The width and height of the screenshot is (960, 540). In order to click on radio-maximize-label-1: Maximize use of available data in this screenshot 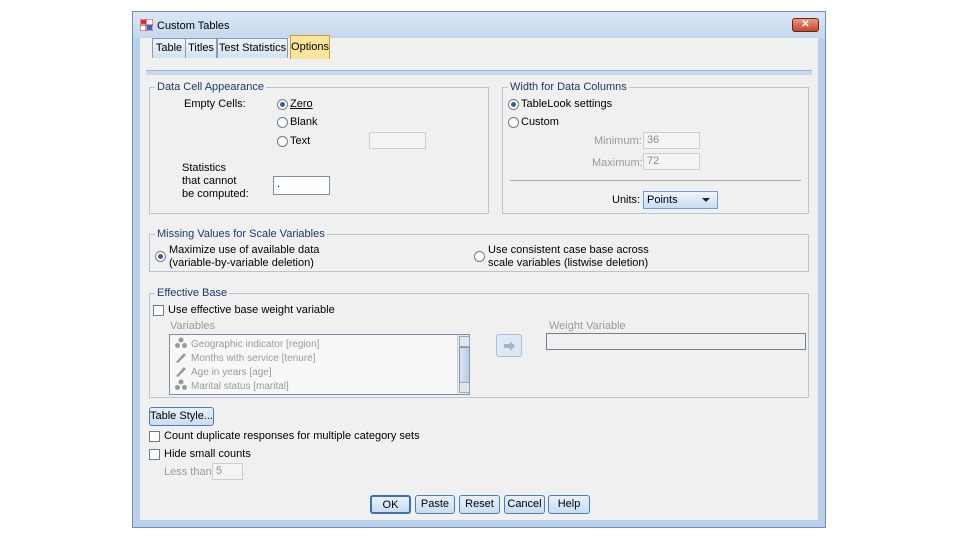, I will do `click(244, 250)`.